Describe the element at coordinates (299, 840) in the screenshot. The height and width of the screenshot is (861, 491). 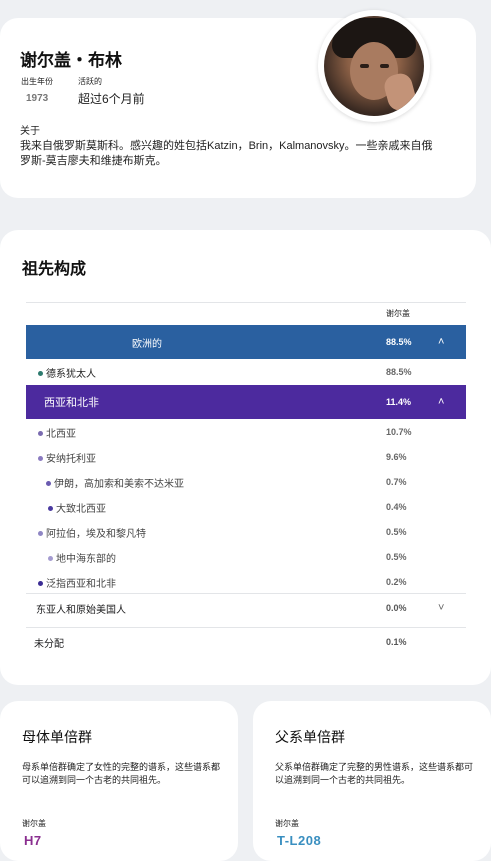
I see `paternal-haplogroup-value: T-L208` at that location.